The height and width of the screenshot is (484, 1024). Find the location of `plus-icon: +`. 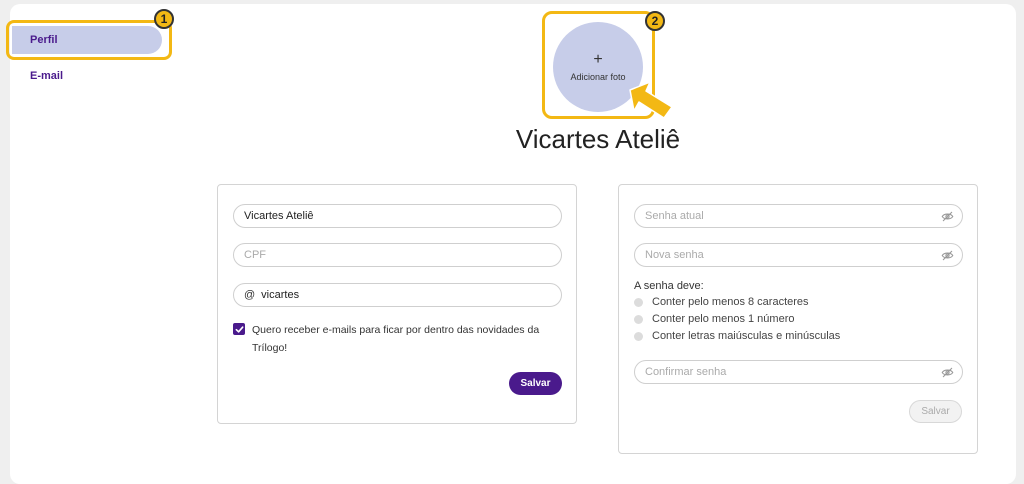

plus-icon: + is located at coordinates (598, 59).